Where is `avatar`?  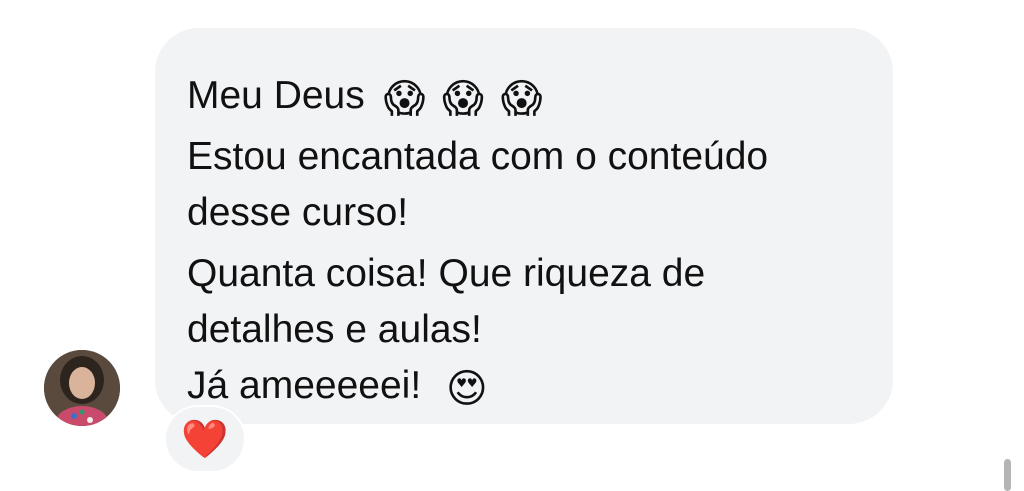
avatar is located at coordinates (82, 388).